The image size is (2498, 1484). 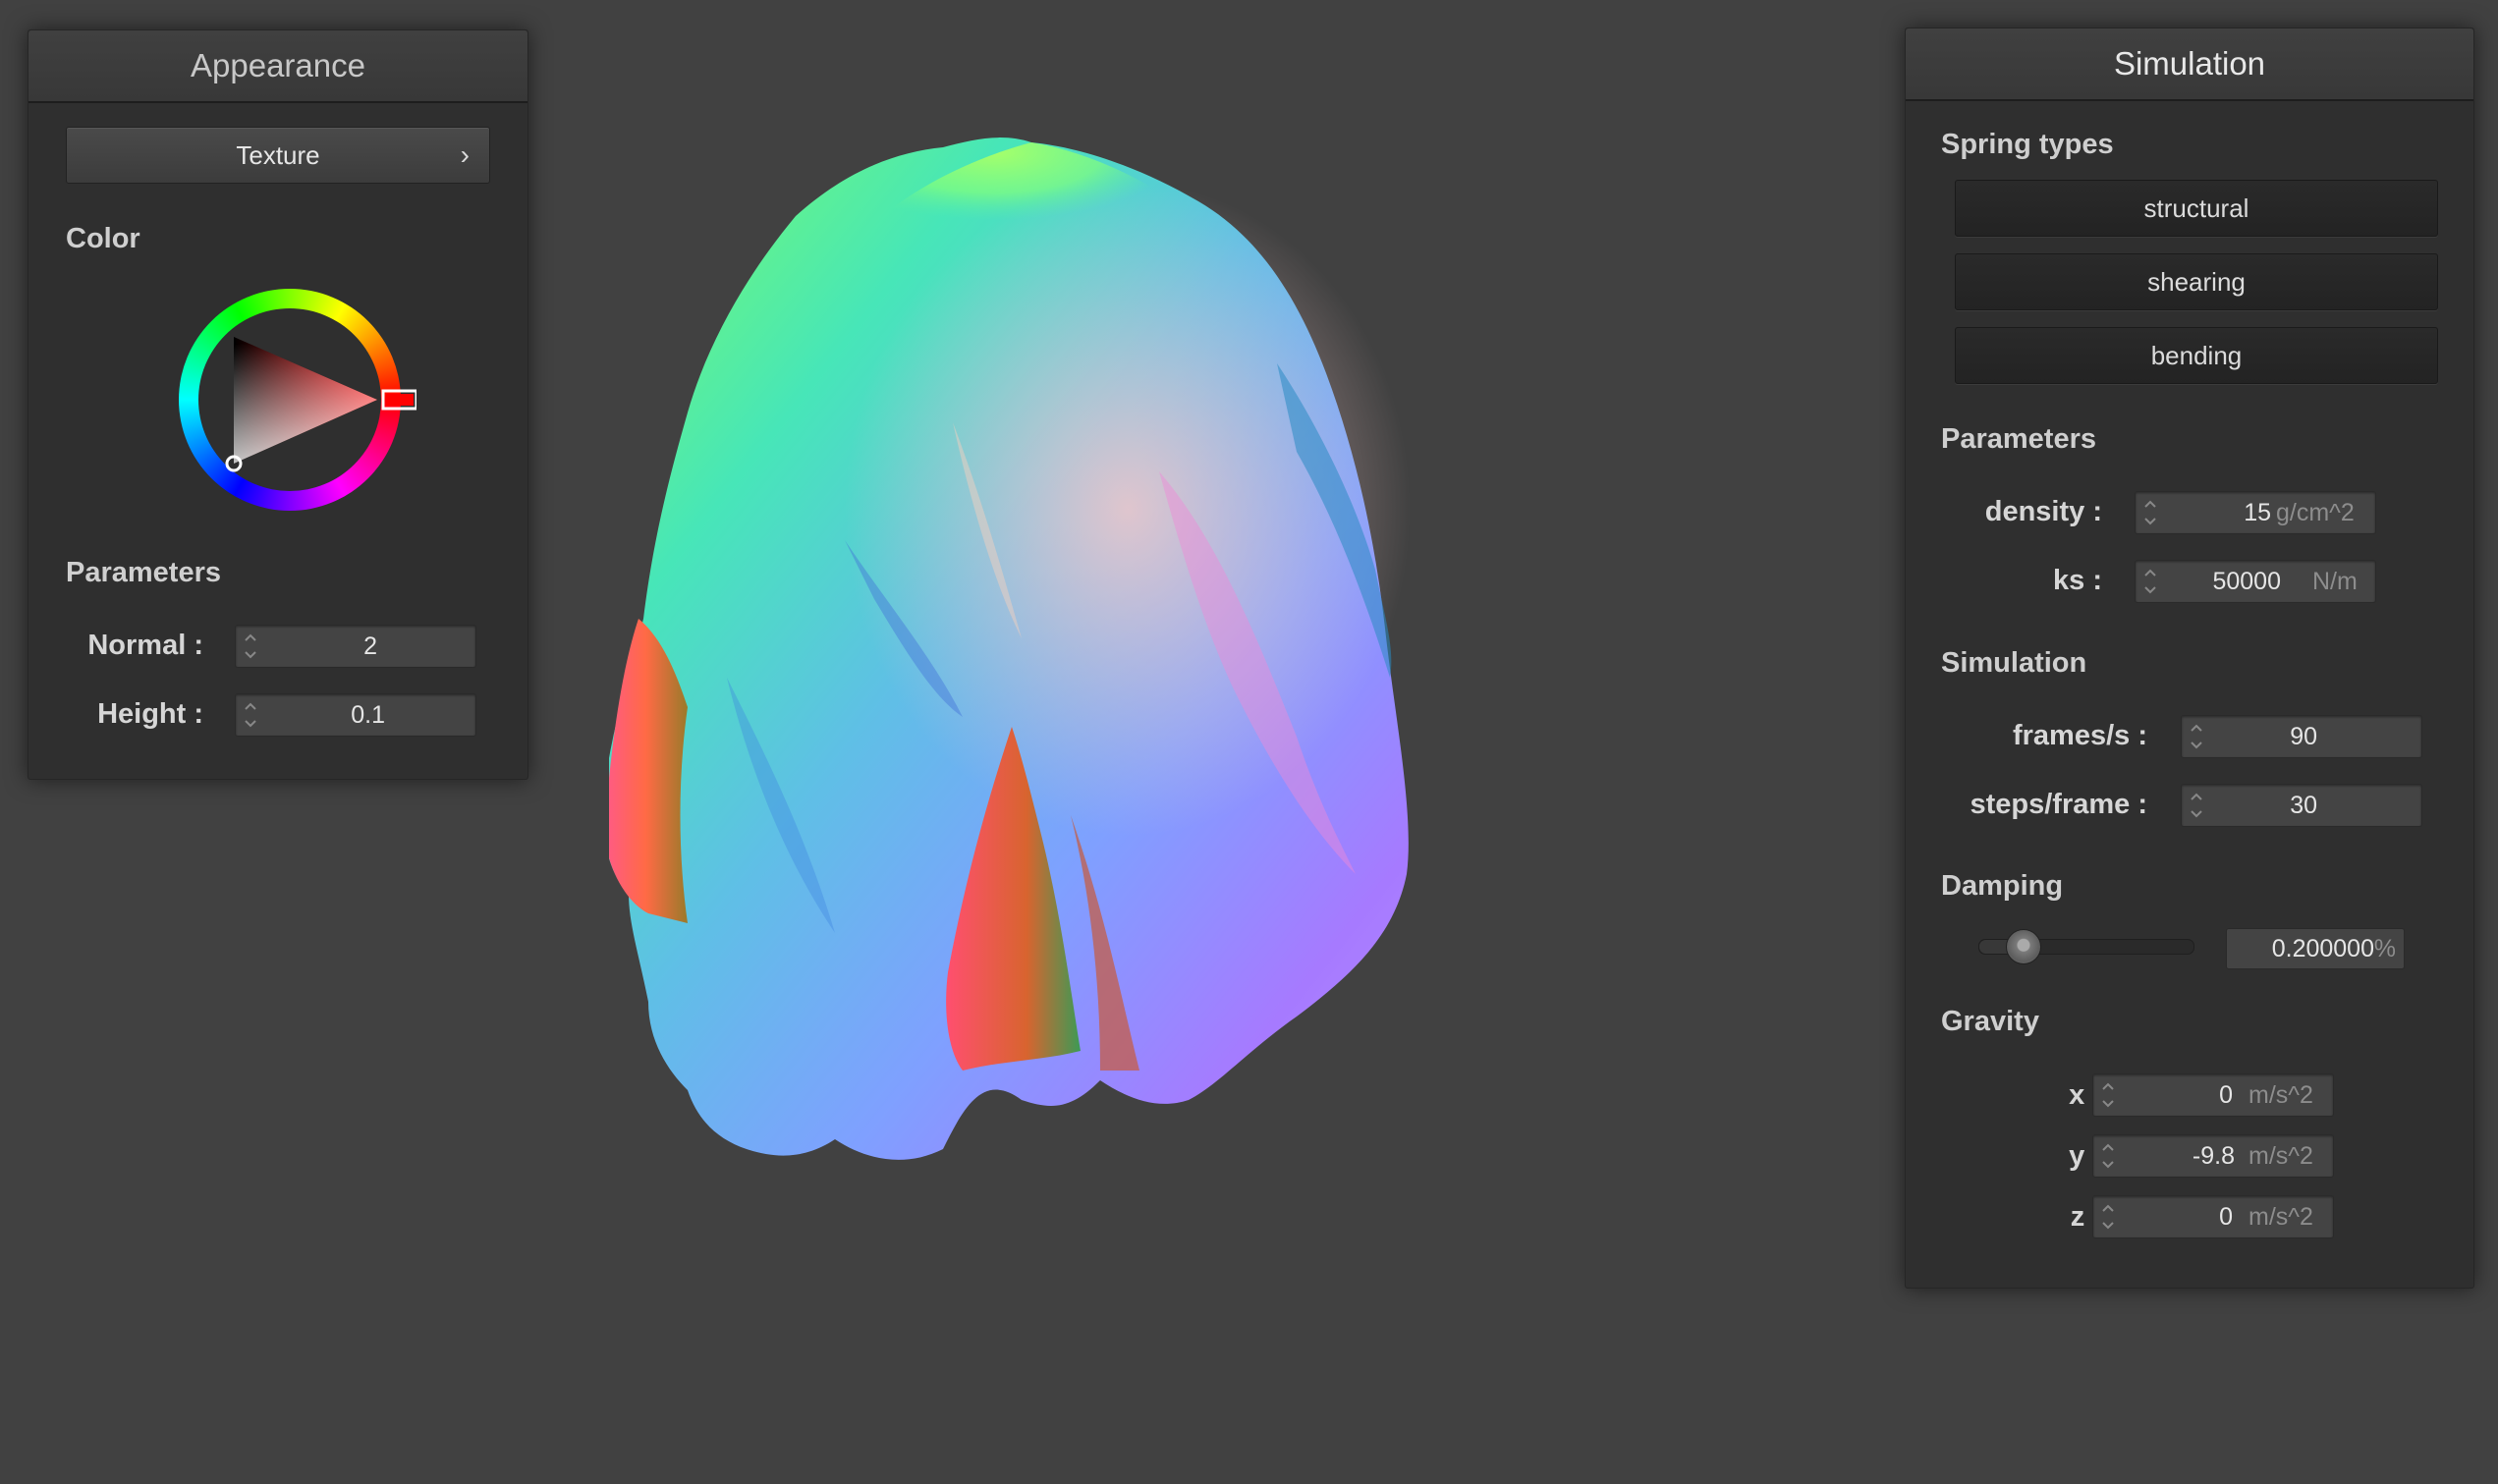 What do you see at coordinates (2322, 948) in the screenshot?
I see `damping-value: 0.200000` at bounding box center [2322, 948].